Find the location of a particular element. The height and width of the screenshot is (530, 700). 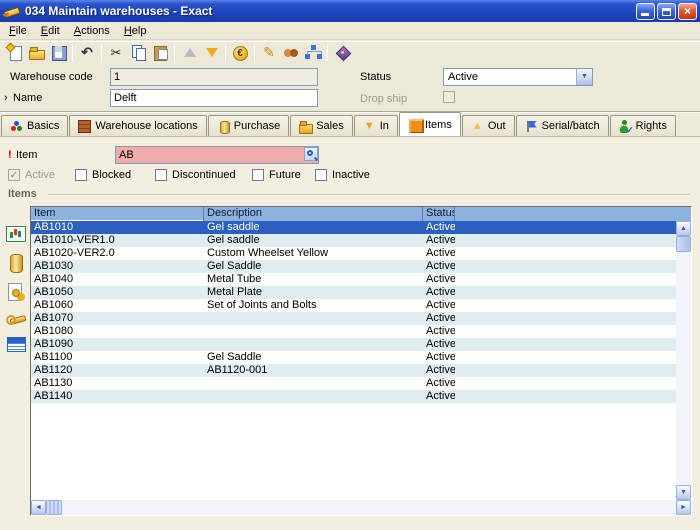

pencil-button: ✎ is located at coordinates (269, 53).